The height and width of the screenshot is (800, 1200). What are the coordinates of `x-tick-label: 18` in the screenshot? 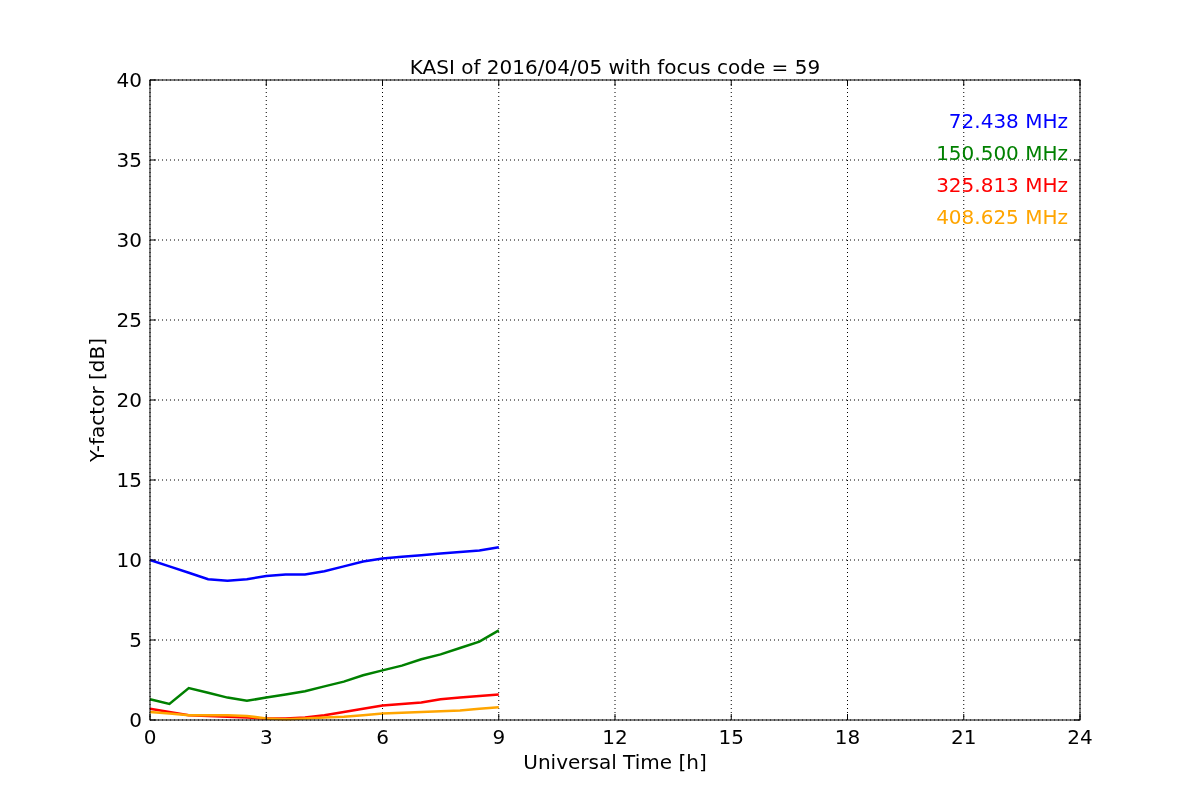 It's located at (847, 737).